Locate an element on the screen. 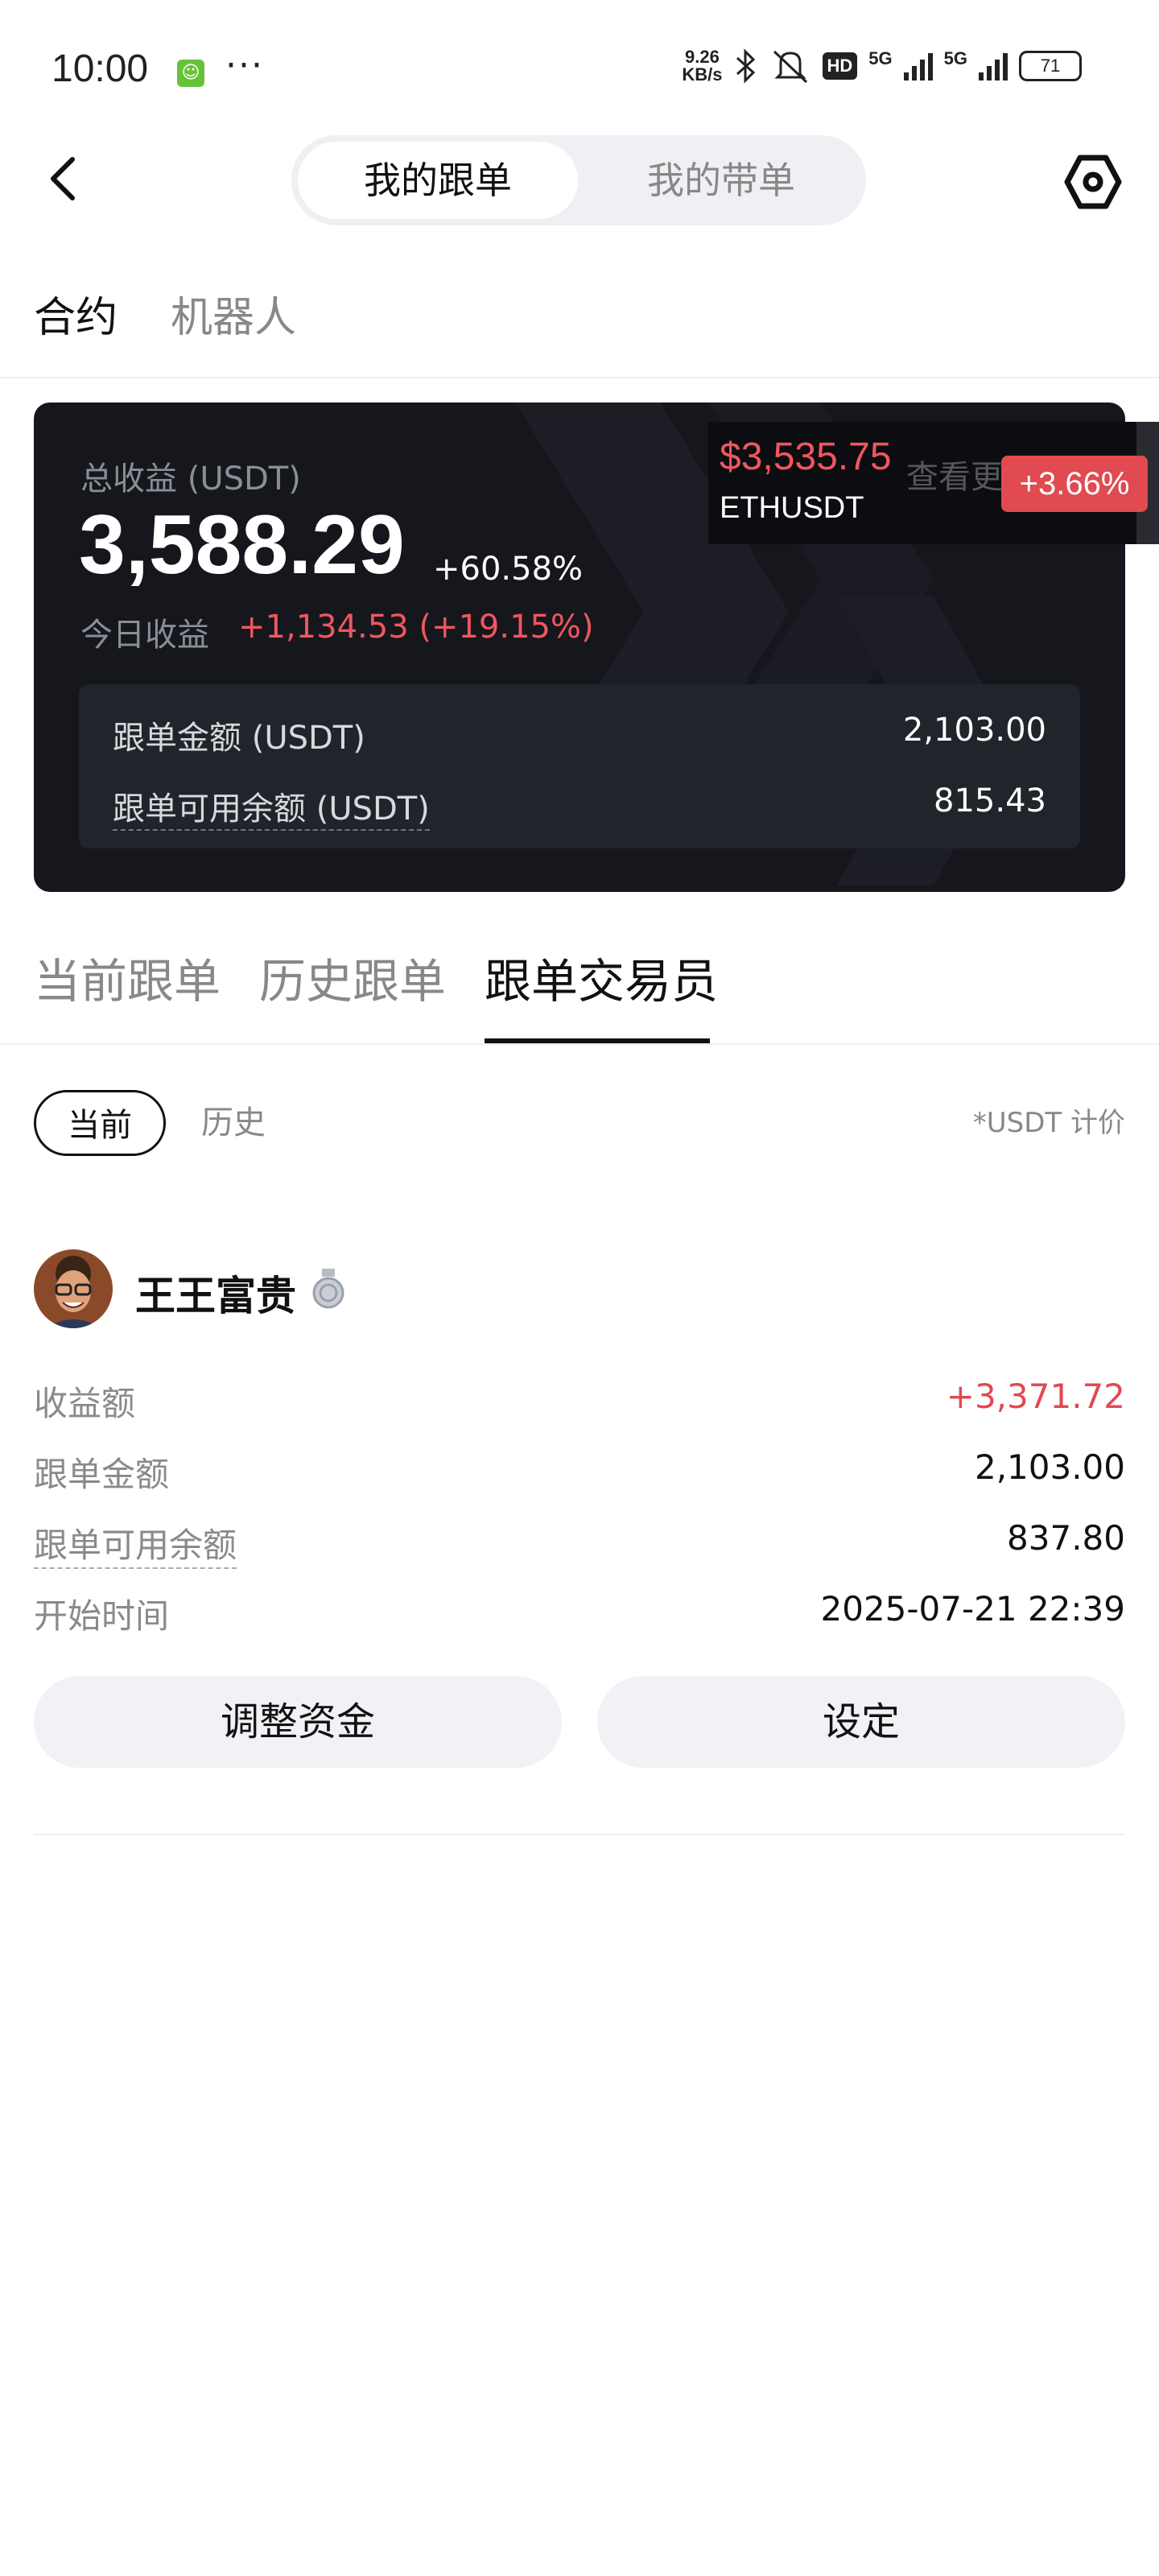 Image resolution: width=1159 pixels, height=2576 pixels. total-profit-percent: +60.58% is located at coordinates (508, 569).